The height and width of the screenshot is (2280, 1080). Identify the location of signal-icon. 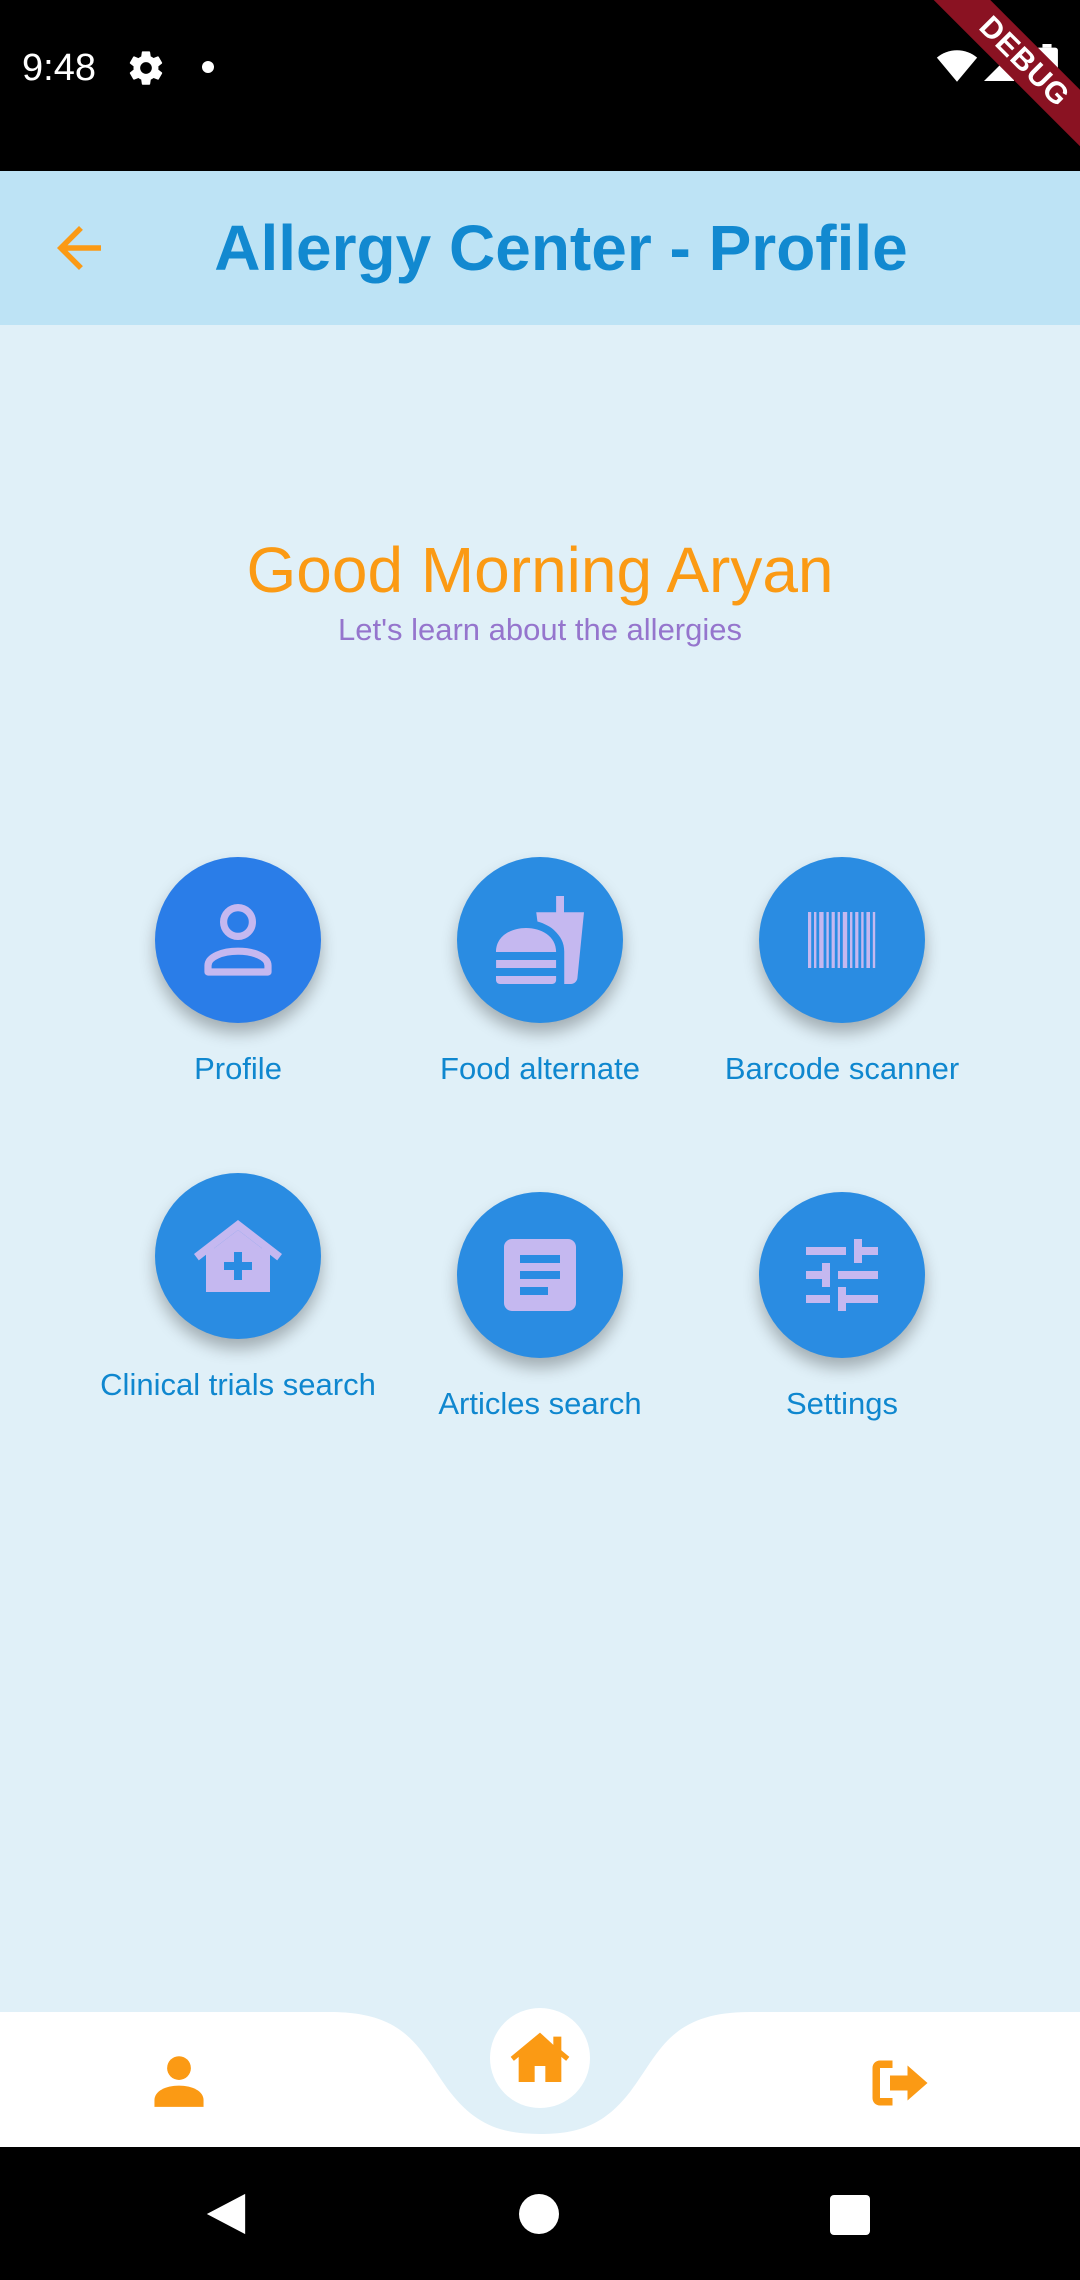
(999, 66).